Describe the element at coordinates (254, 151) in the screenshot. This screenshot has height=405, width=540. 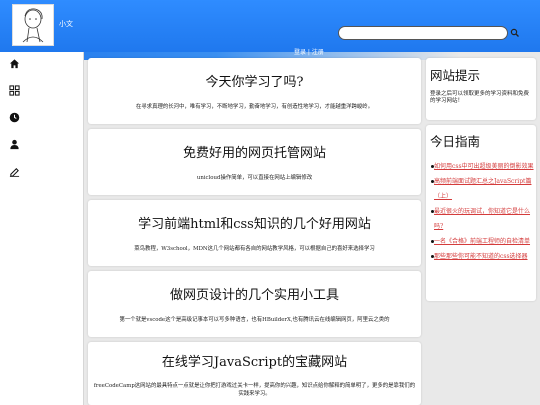
I see `article-title: 免费好用的网页托管网站` at that location.